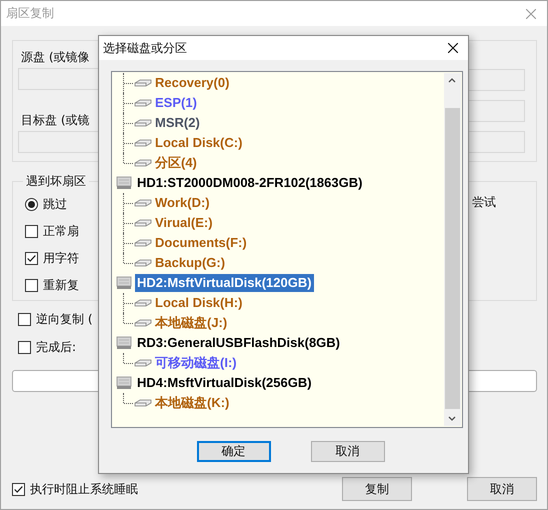  Describe the element at coordinates (55, 57) in the screenshot. I see `field-label: 源盘 (或镜像` at that location.